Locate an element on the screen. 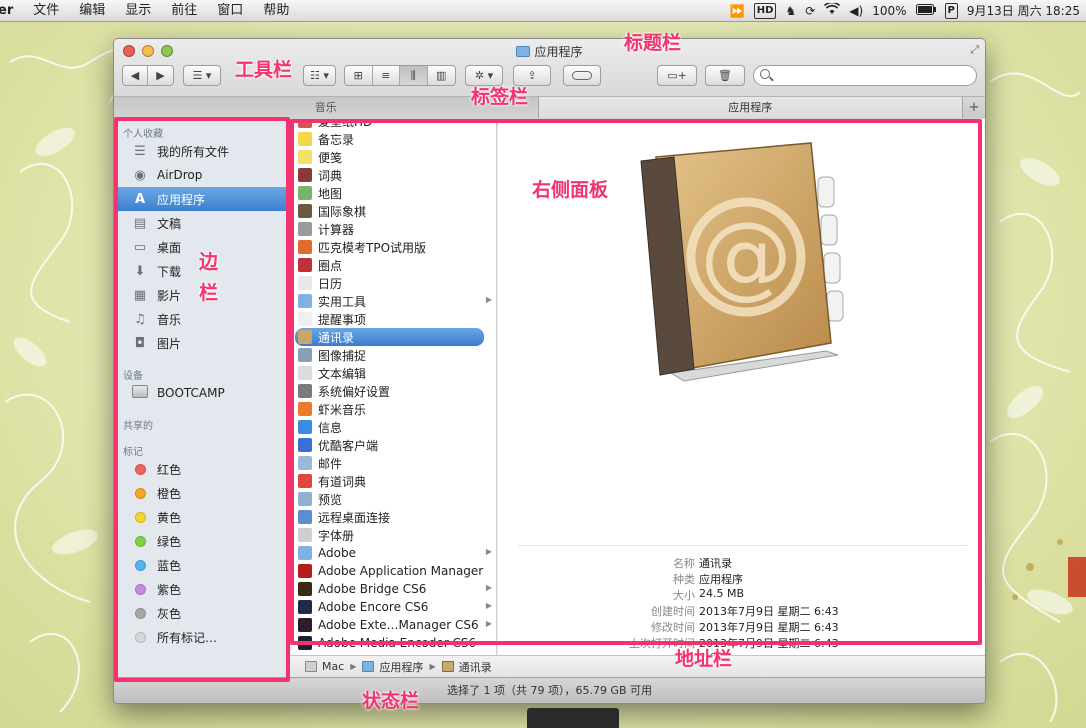 This screenshot has height=728, width=1086. path-segment-mac: Mac is located at coordinates (324, 666).